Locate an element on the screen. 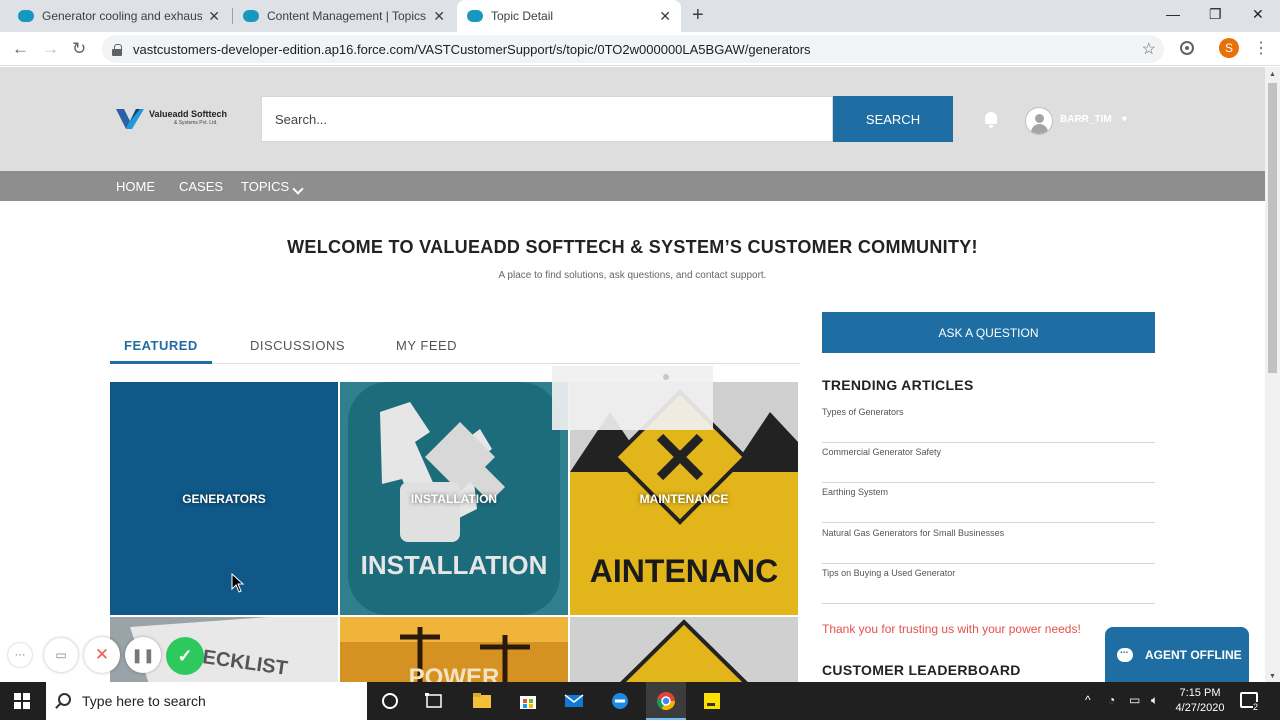 The height and width of the screenshot is (720, 1280). battery-icon: ▭ is located at coordinates (1134, 700).